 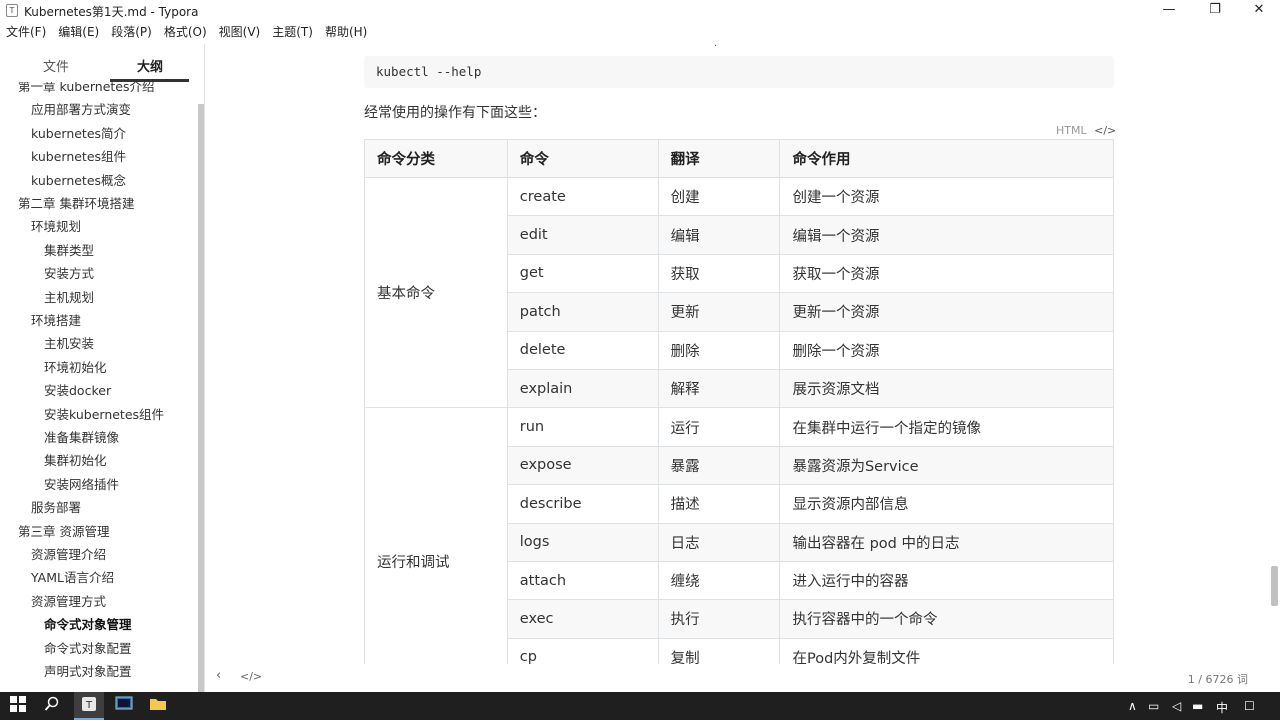 I want to click on command-cell: expose, so click(x=582, y=465).